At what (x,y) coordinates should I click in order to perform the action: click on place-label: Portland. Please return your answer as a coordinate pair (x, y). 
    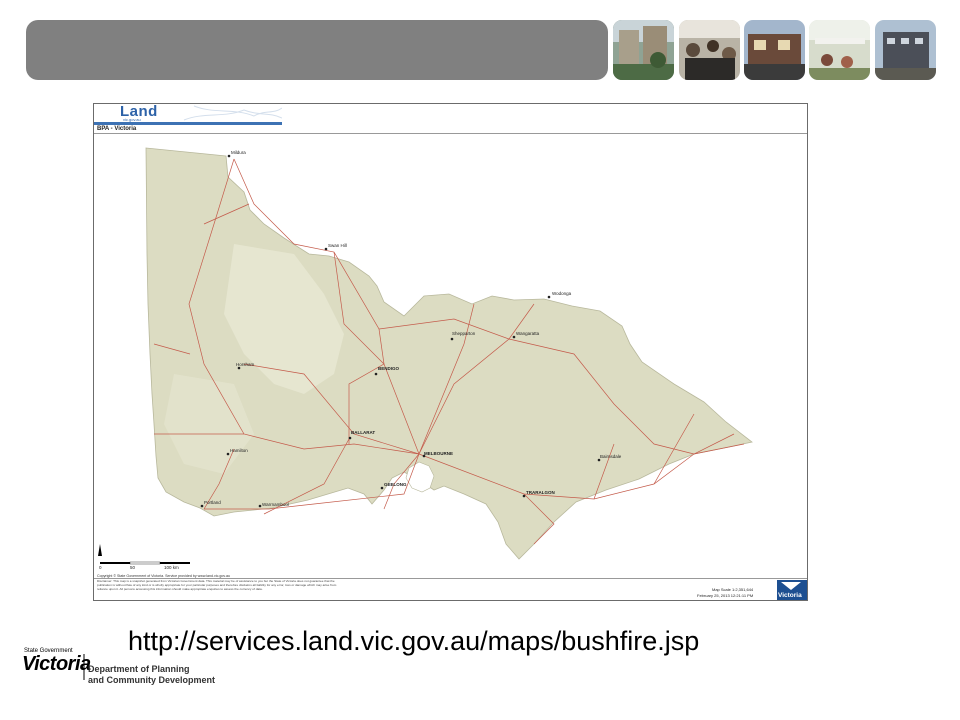
    Looking at the image, I should click on (212, 502).